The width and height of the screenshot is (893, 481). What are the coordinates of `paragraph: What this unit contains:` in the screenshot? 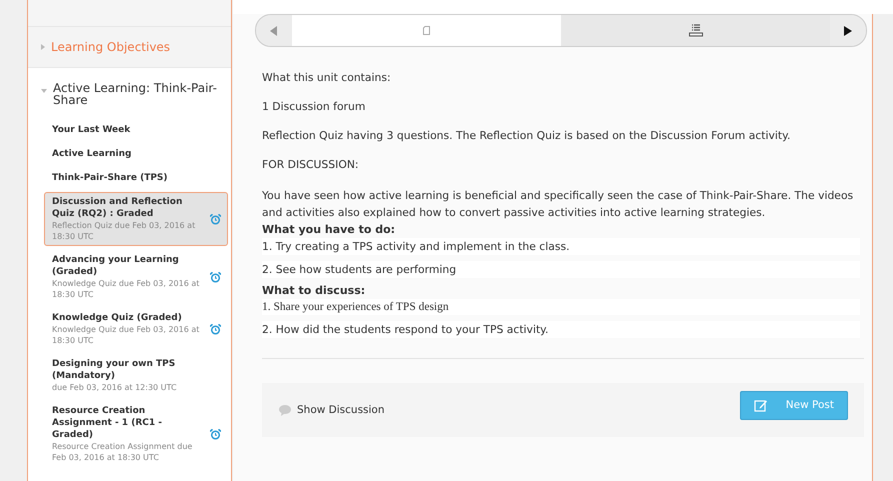 It's located at (327, 77).